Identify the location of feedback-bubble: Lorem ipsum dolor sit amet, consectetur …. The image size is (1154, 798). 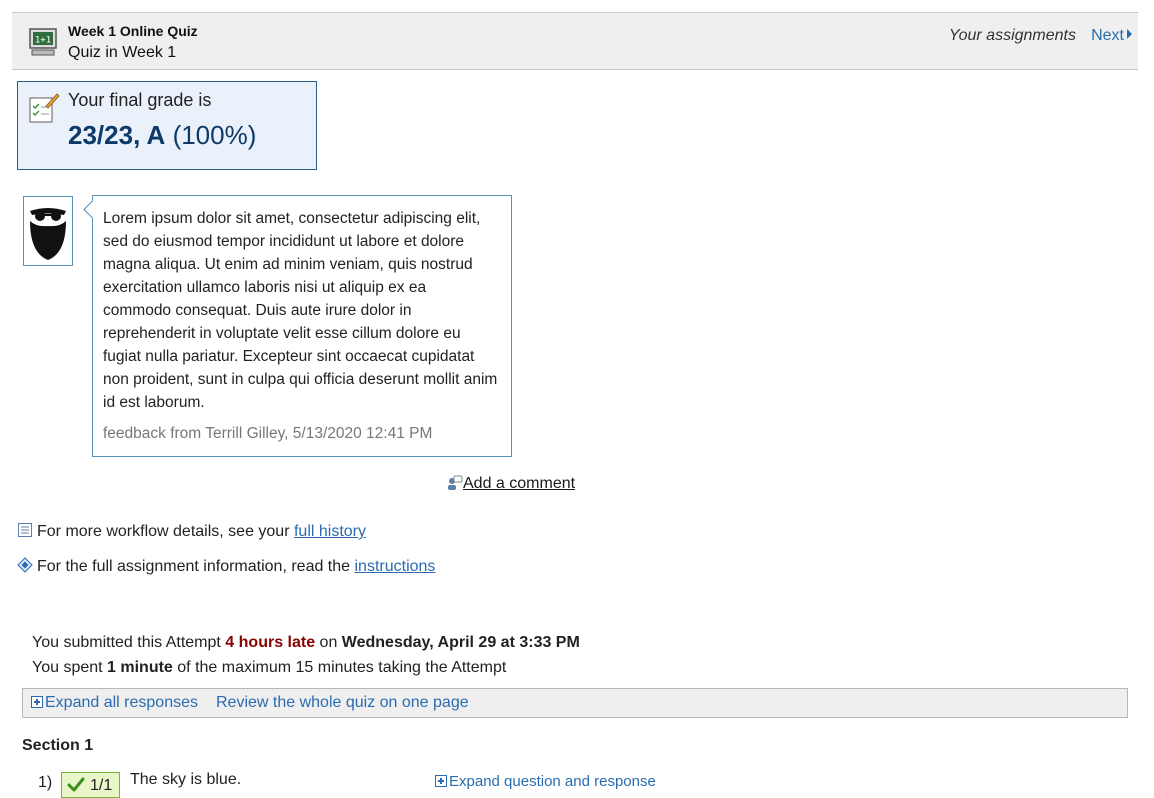
(302, 326).